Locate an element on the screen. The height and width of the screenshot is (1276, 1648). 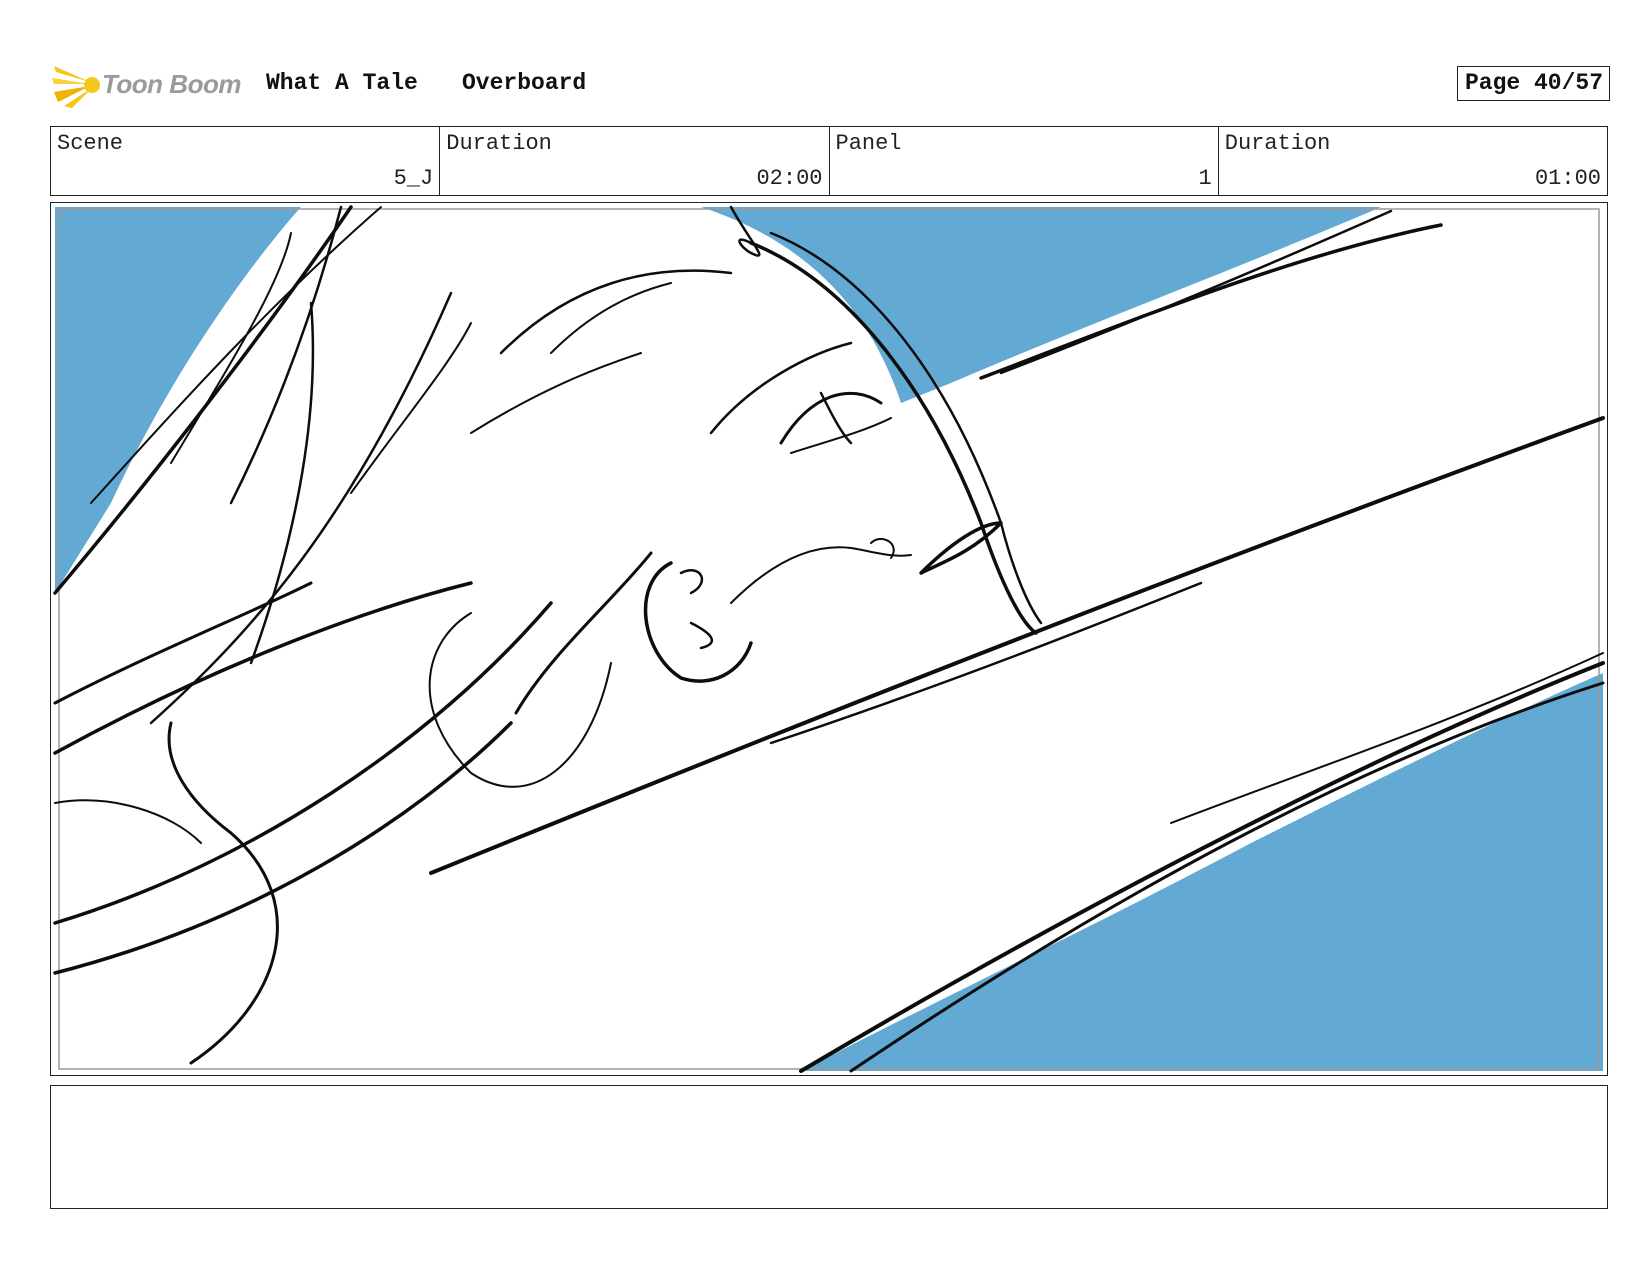
hair-strand is located at coordinates (556, 393).